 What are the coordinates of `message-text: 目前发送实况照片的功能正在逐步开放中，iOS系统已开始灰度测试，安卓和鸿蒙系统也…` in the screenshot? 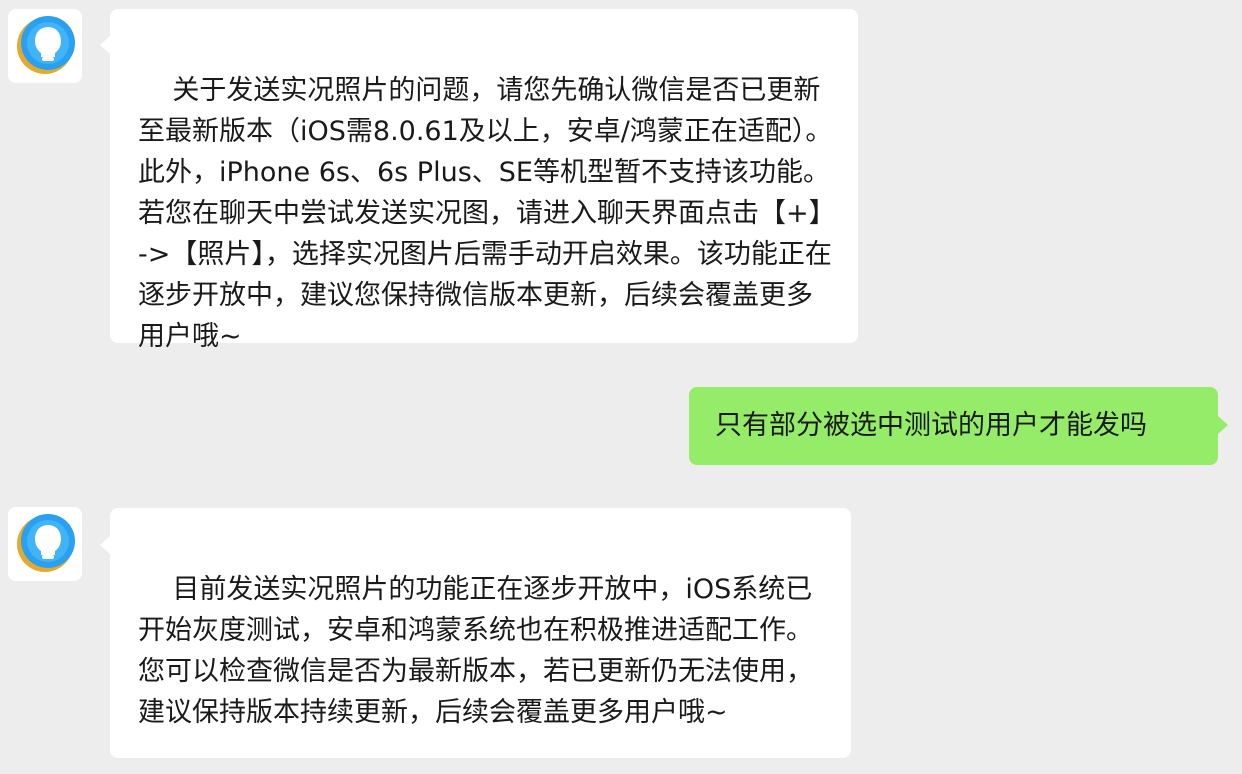 It's located at (475, 651).